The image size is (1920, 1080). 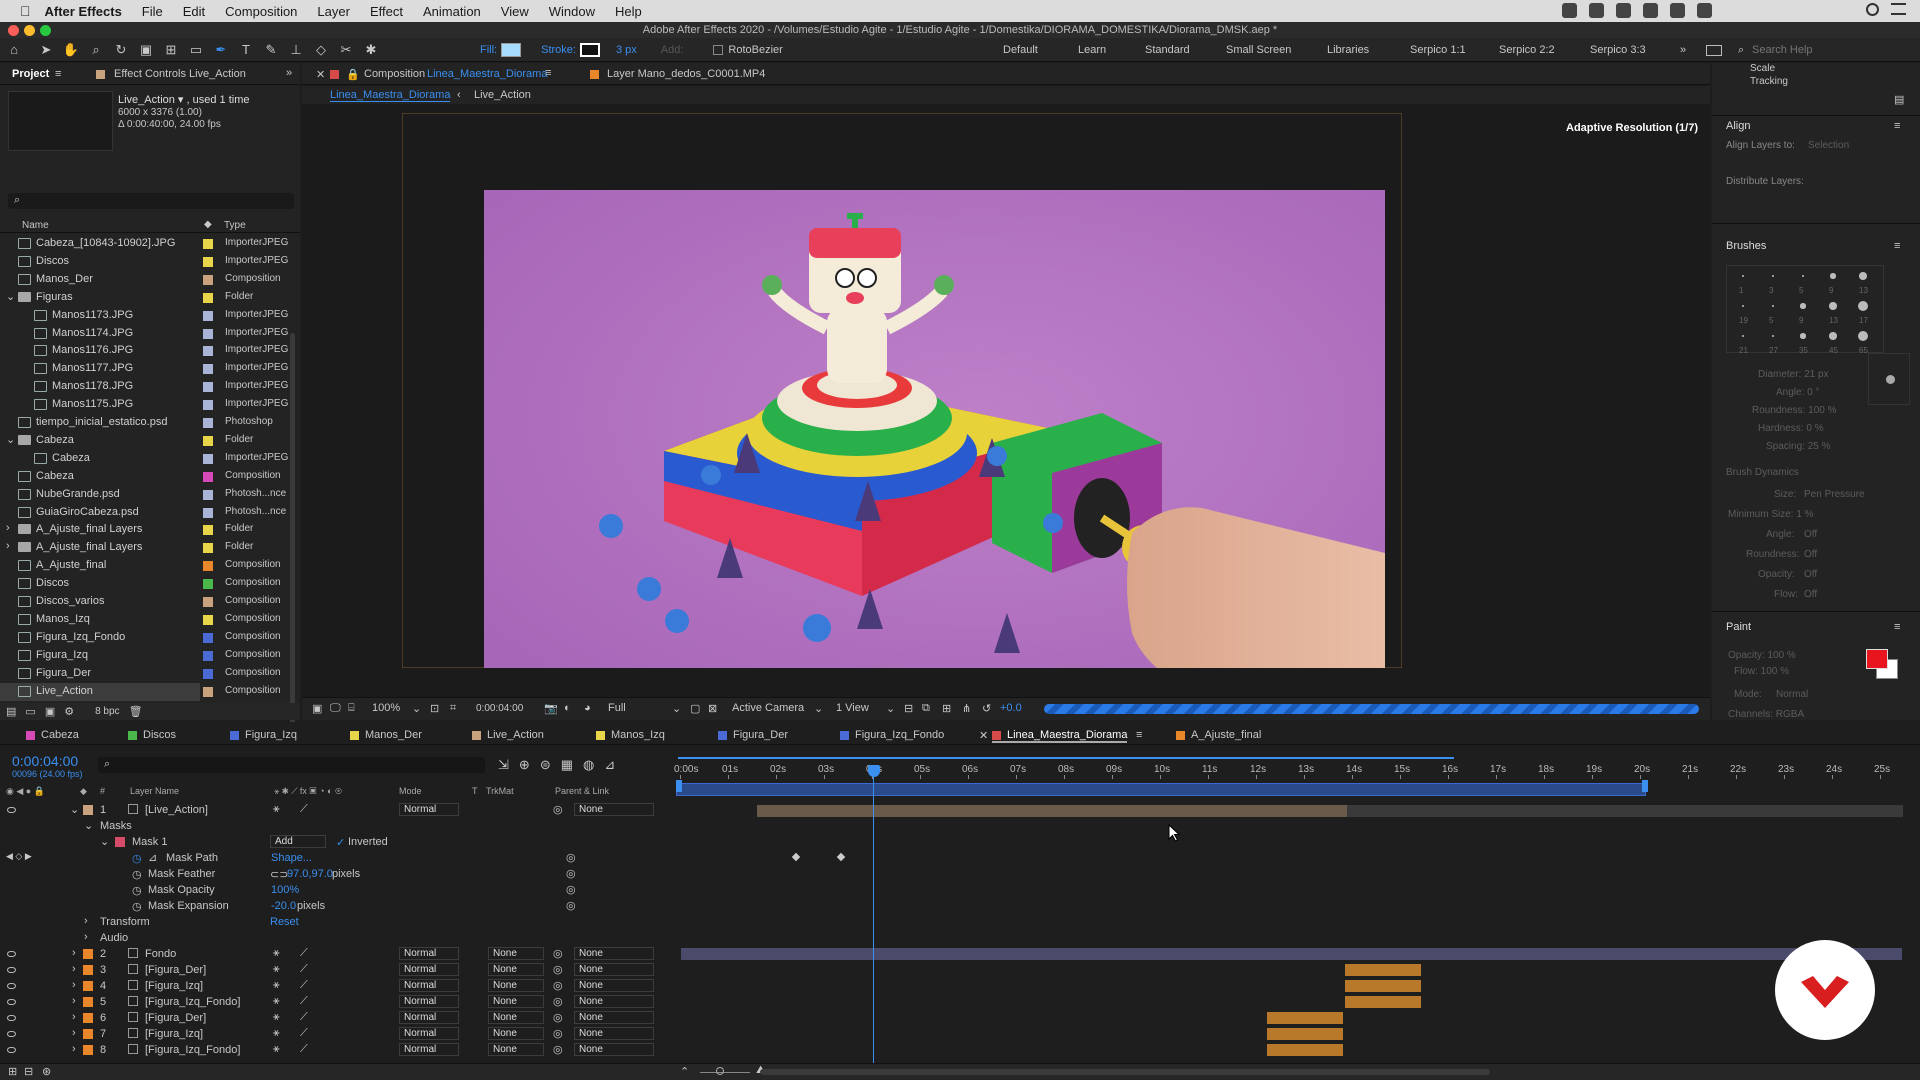 I want to click on new-comp-icon: ▣, so click(x=50, y=711).